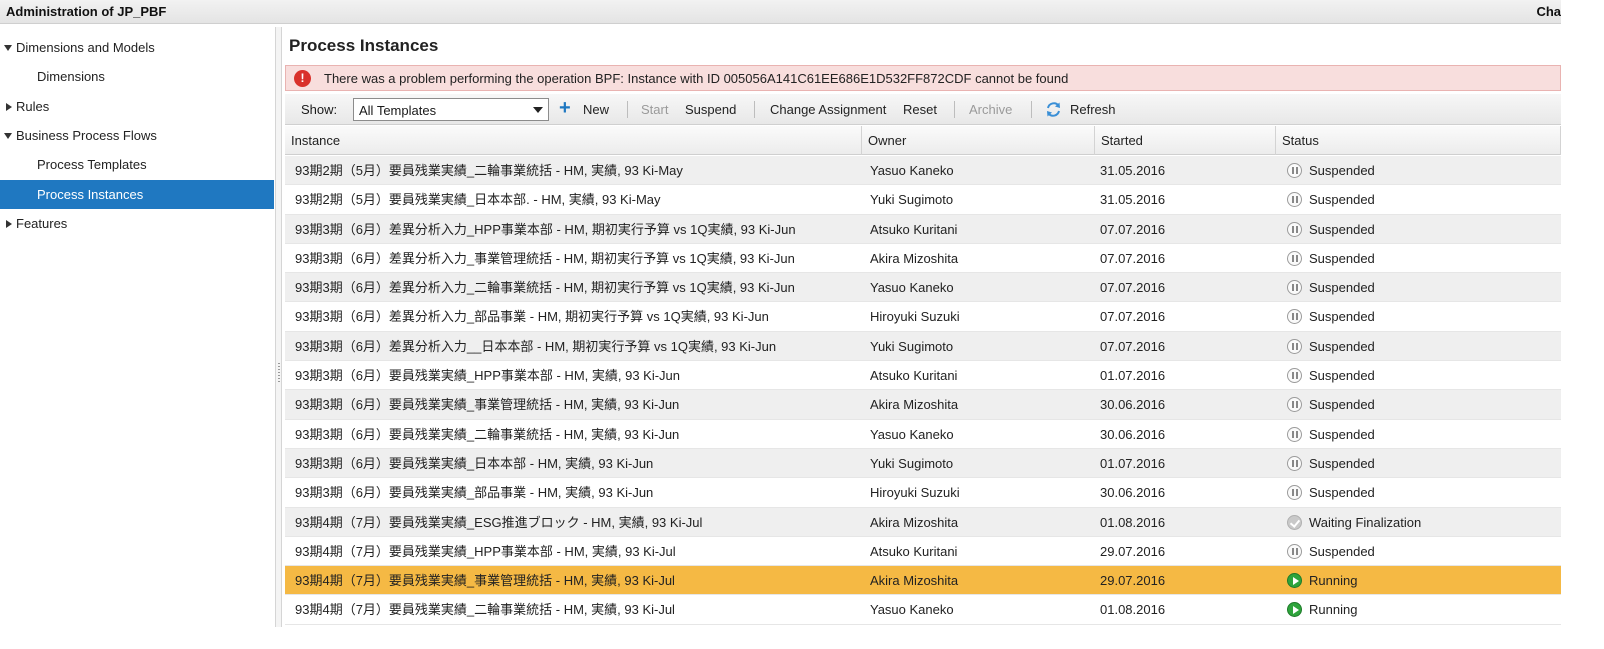 The width and height of the screenshot is (1604, 649). I want to click on status-cell: Waiting Finalization, so click(1423, 522).